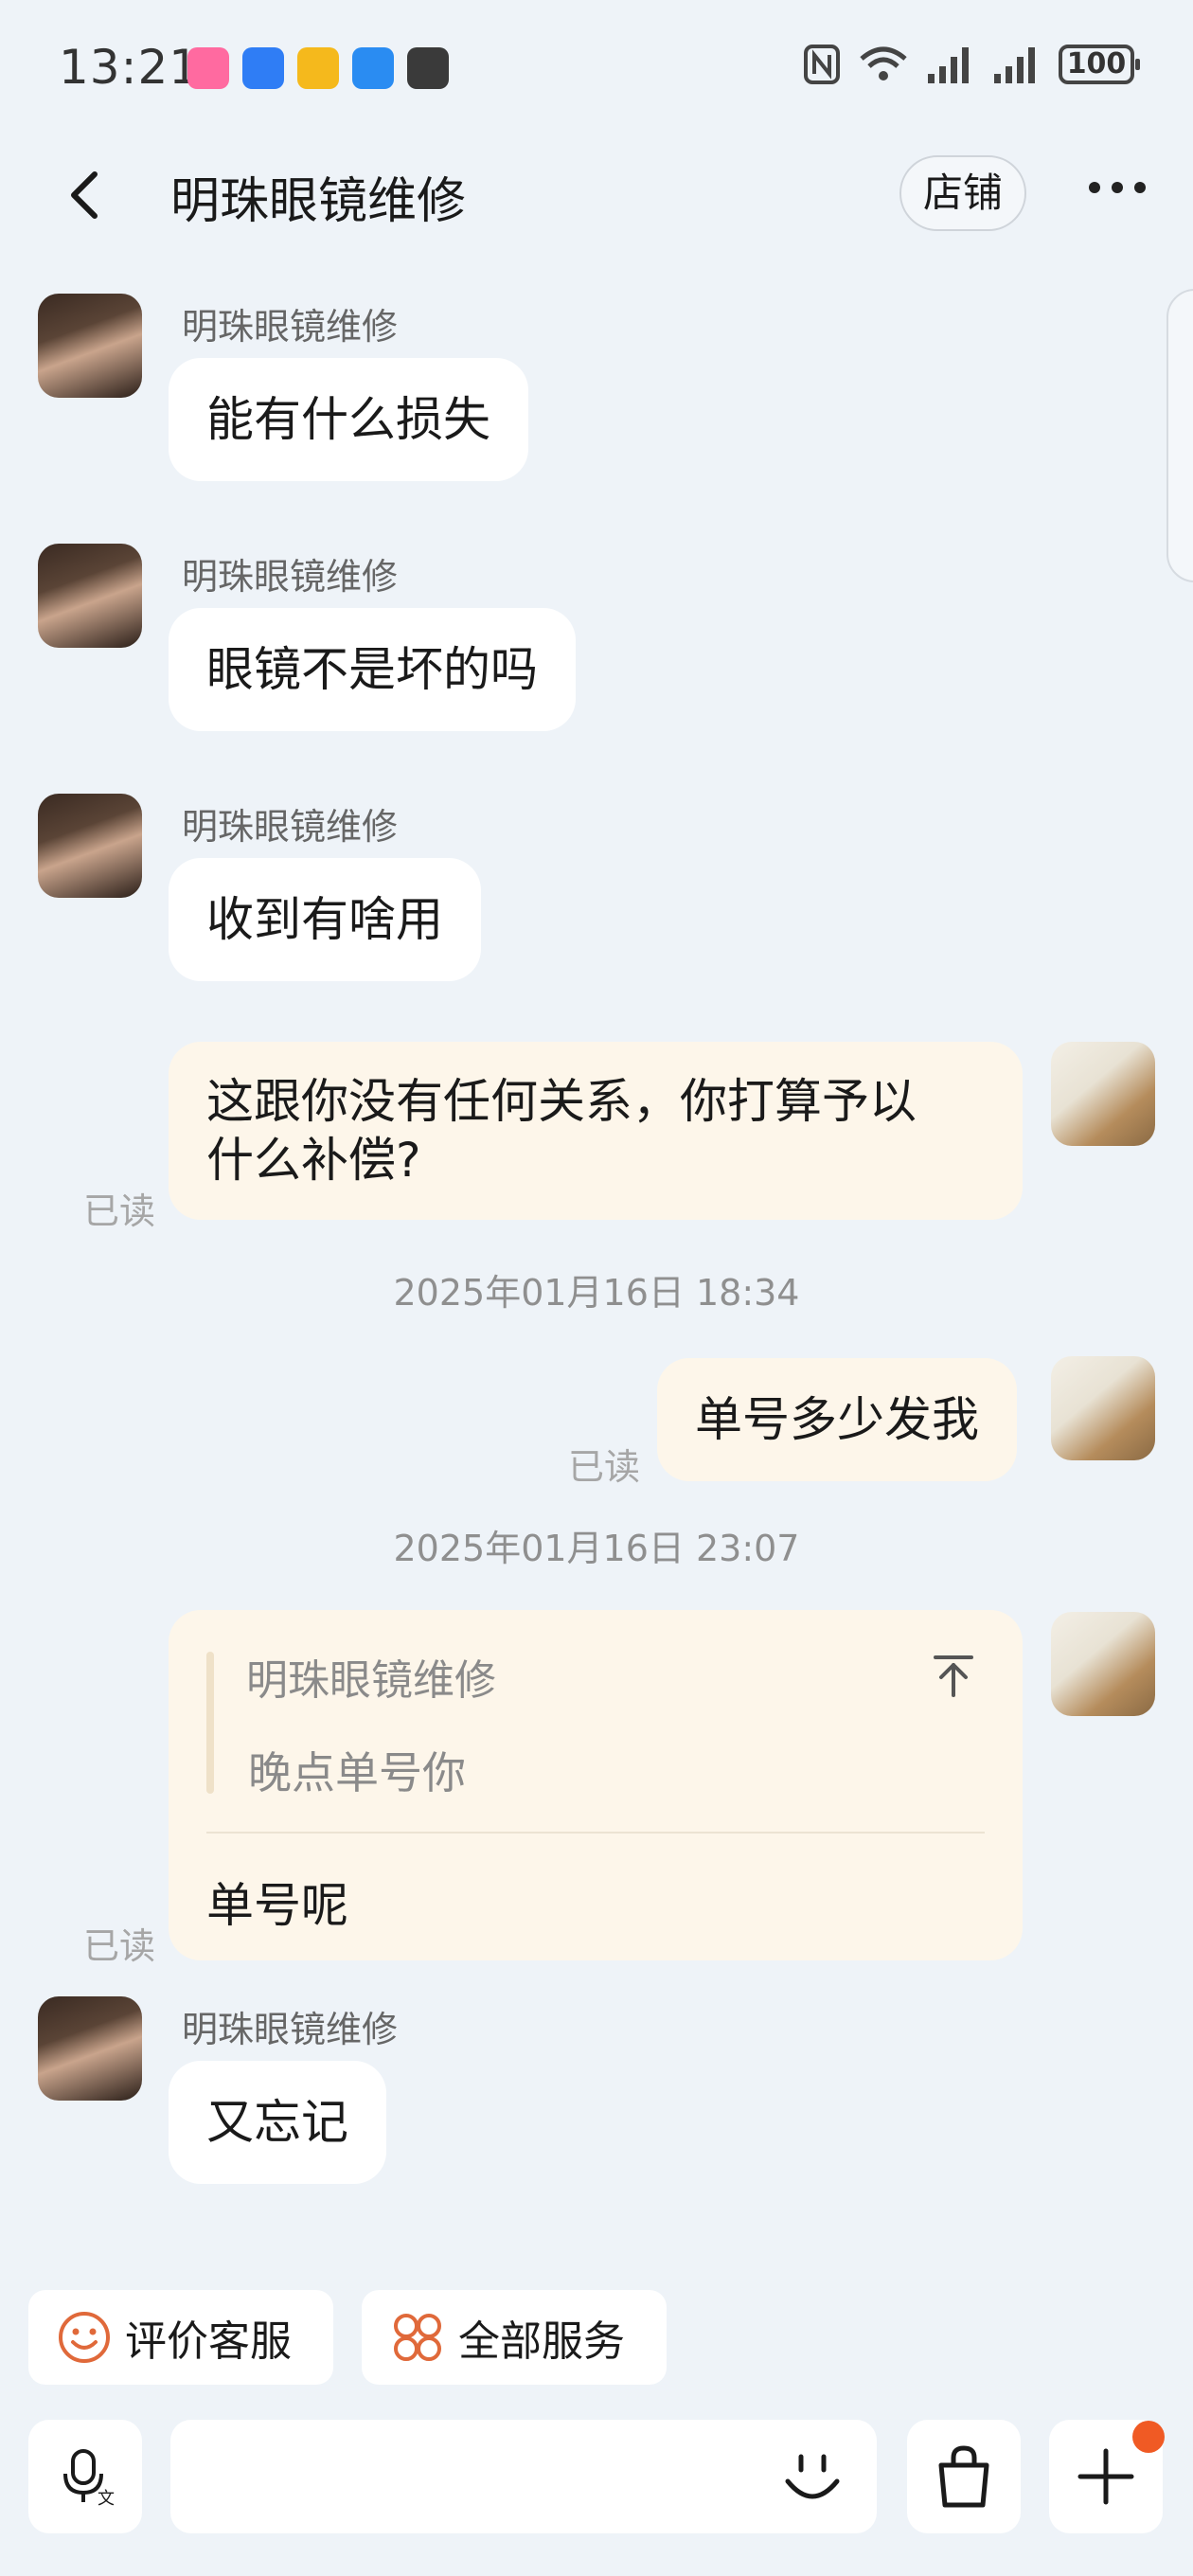  What do you see at coordinates (277, 2122) in the screenshot?
I see `incoming-message: 又忘记` at bounding box center [277, 2122].